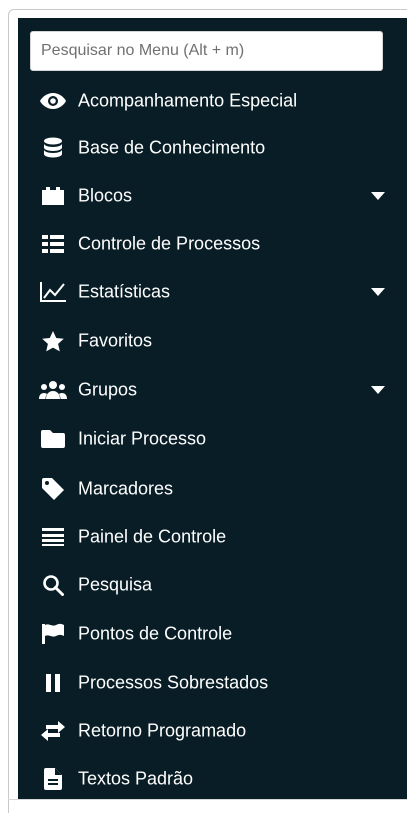 The height and width of the screenshot is (813, 407). What do you see at coordinates (53, 244) in the screenshot?
I see `list-grid-icon` at bounding box center [53, 244].